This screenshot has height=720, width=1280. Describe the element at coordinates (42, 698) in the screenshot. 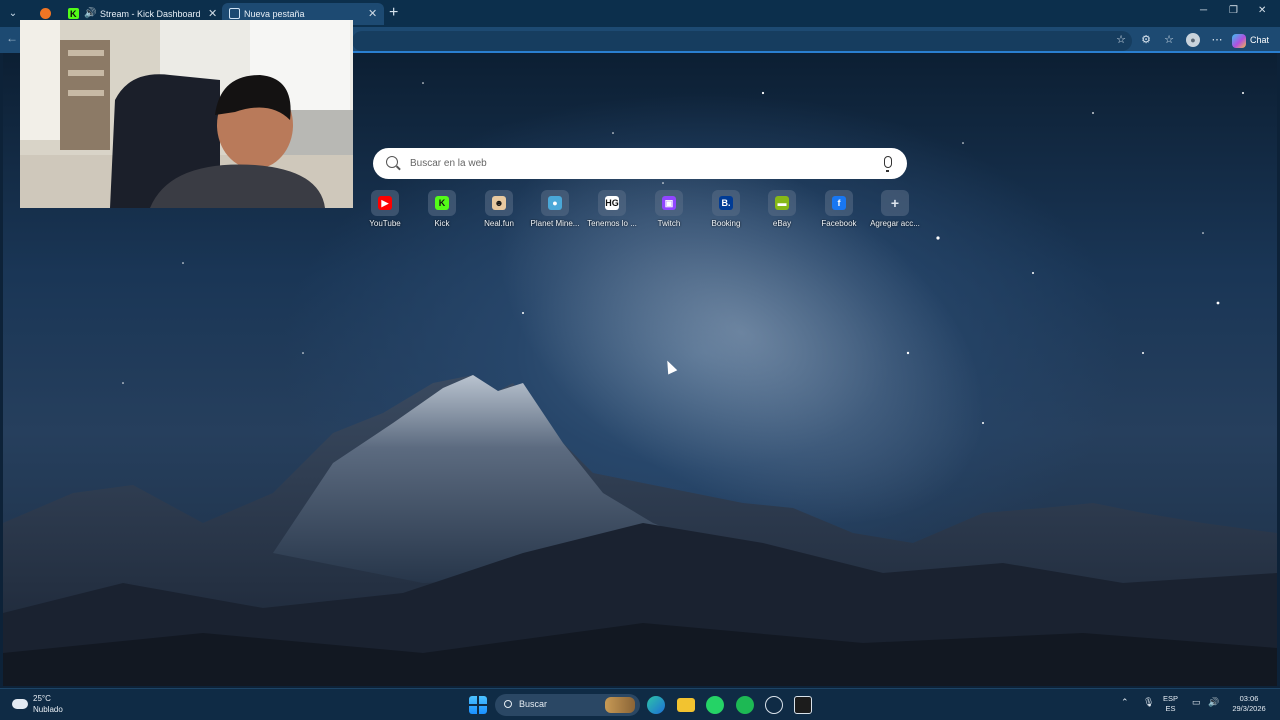

I see `weather-temp: 25°C` at that location.